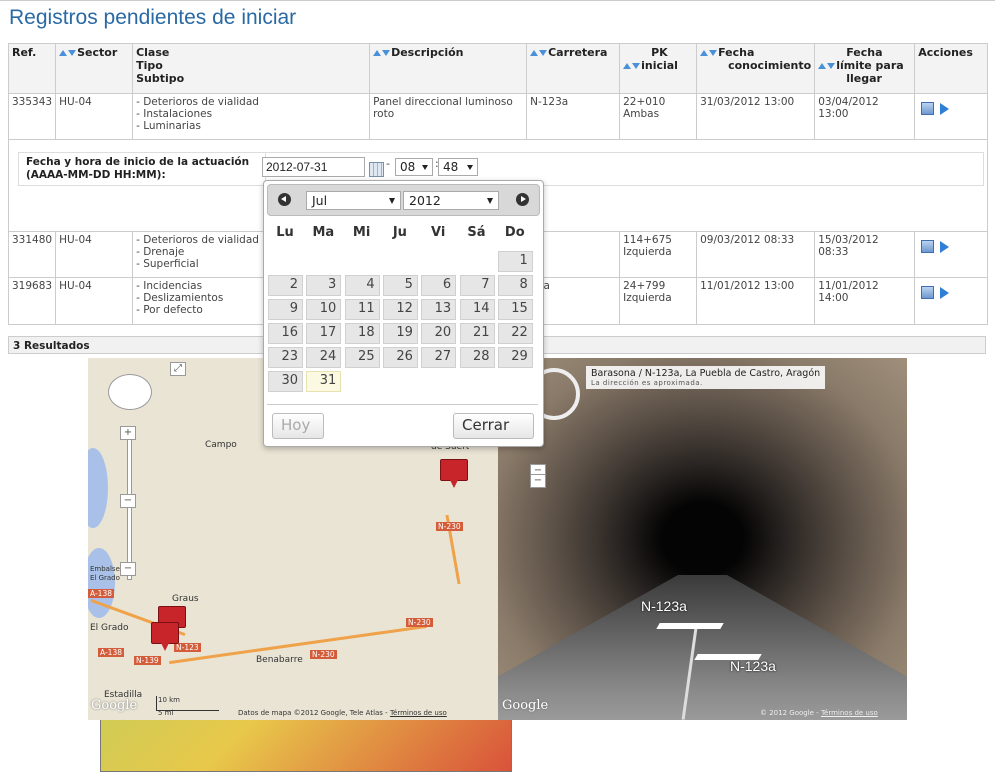 The width and height of the screenshot is (995, 772). Describe the element at coordinates (324, 381) in the screenshot. I see `calendar-day: 31` at that location.